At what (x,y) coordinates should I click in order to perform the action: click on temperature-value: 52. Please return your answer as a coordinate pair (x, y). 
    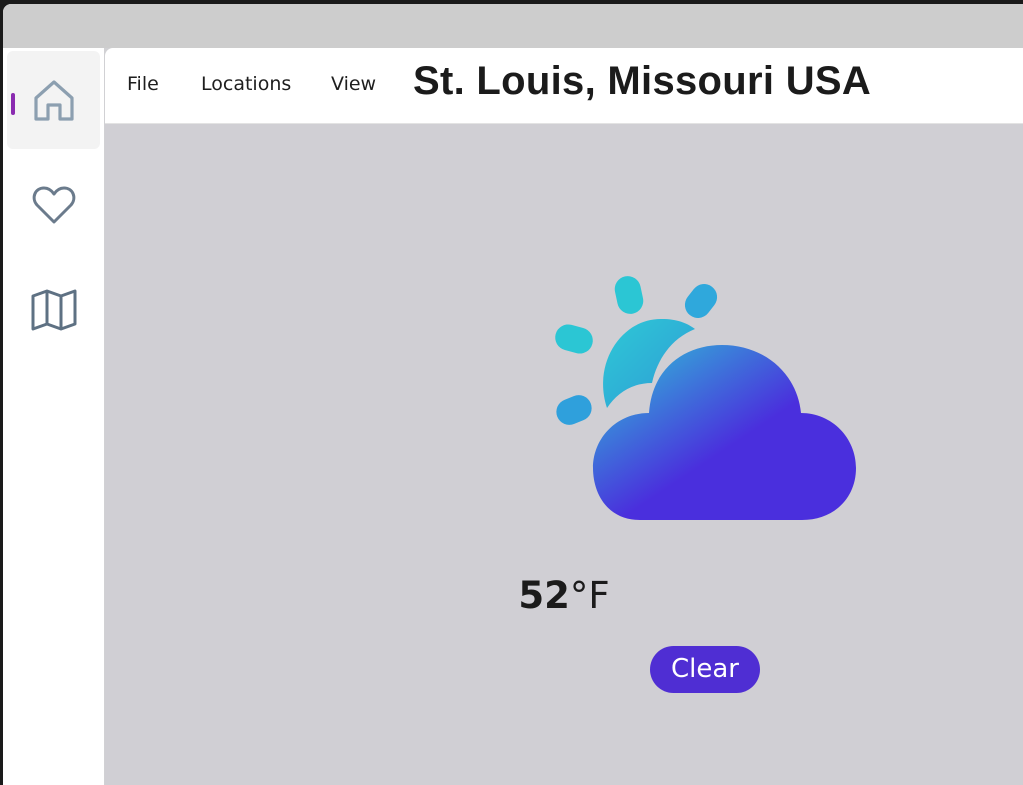
    Looking at the image, I should click on (544, 595).